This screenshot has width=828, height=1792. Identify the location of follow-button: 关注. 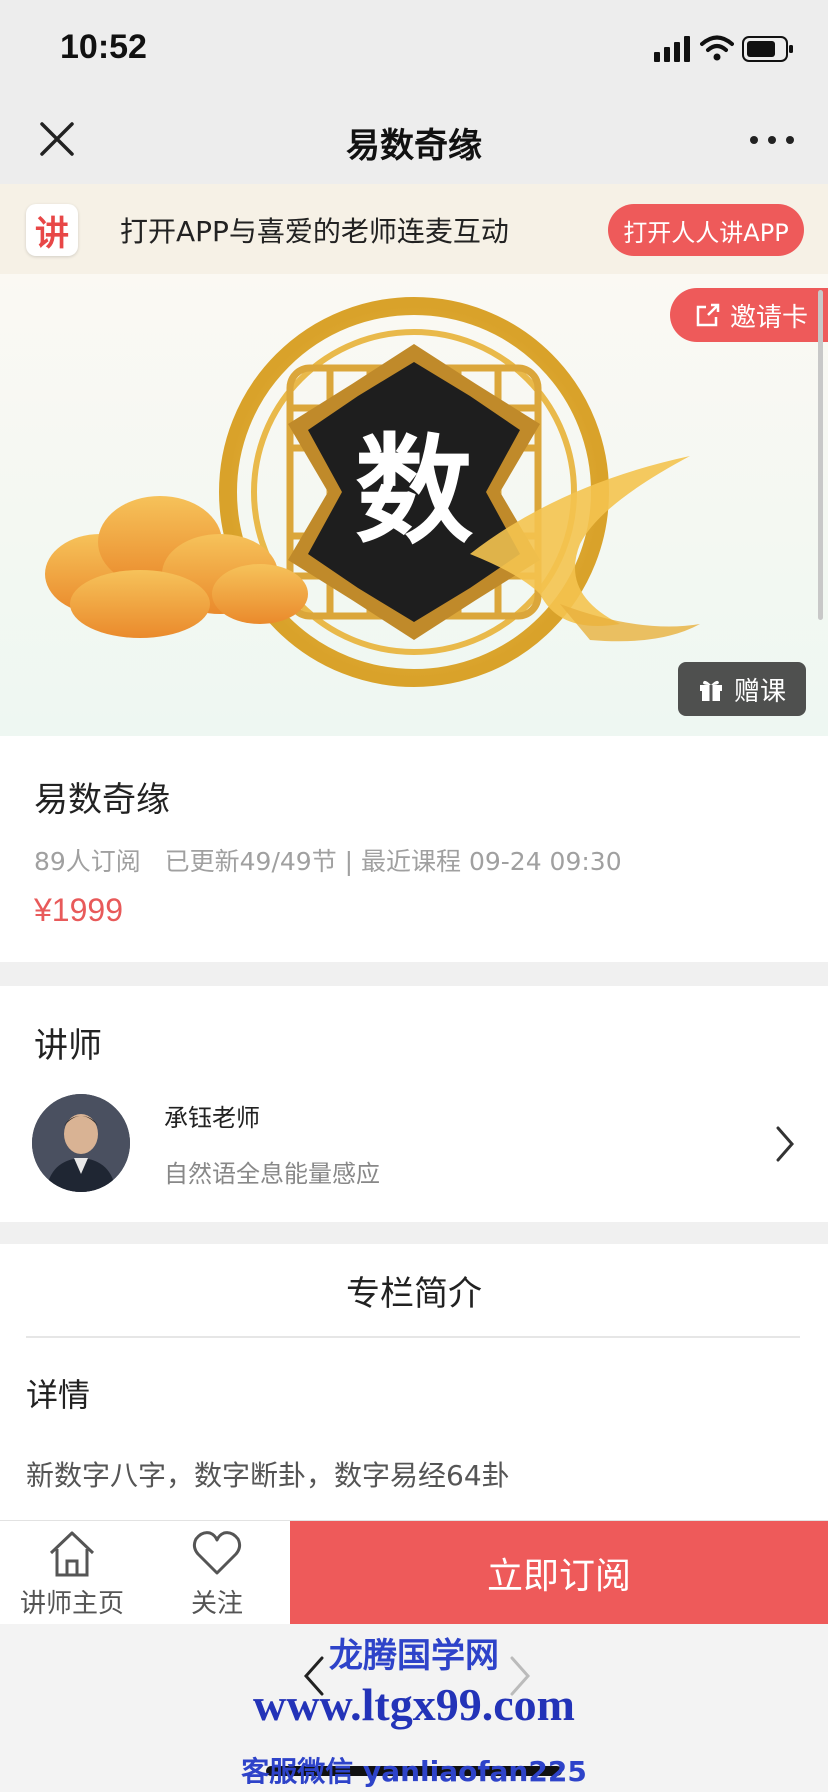
(217, 1573).